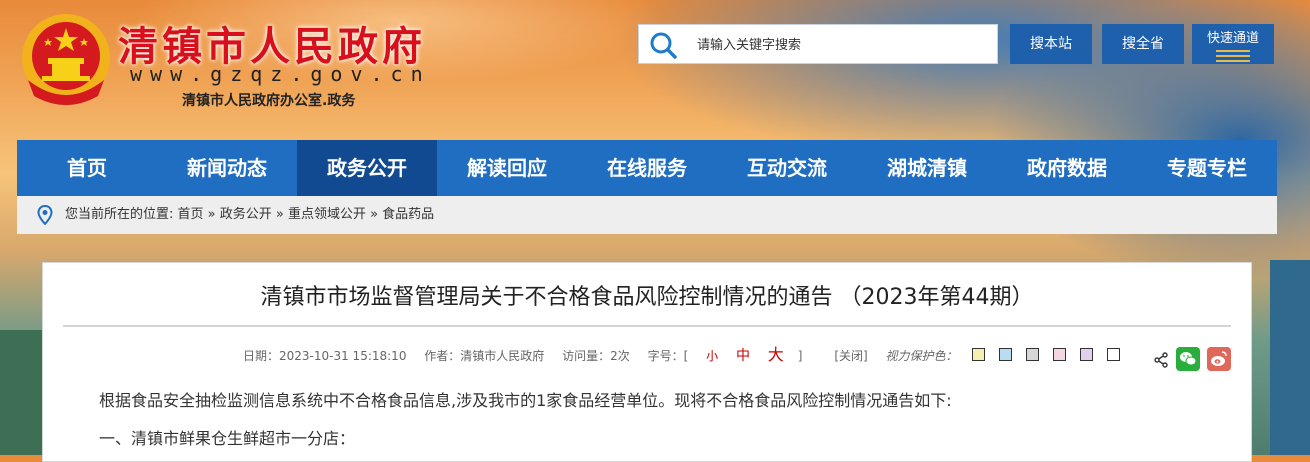  Describe the element at coordinates (1188, 359) in the screenshot. I see `wechat-share-icon` at that location.